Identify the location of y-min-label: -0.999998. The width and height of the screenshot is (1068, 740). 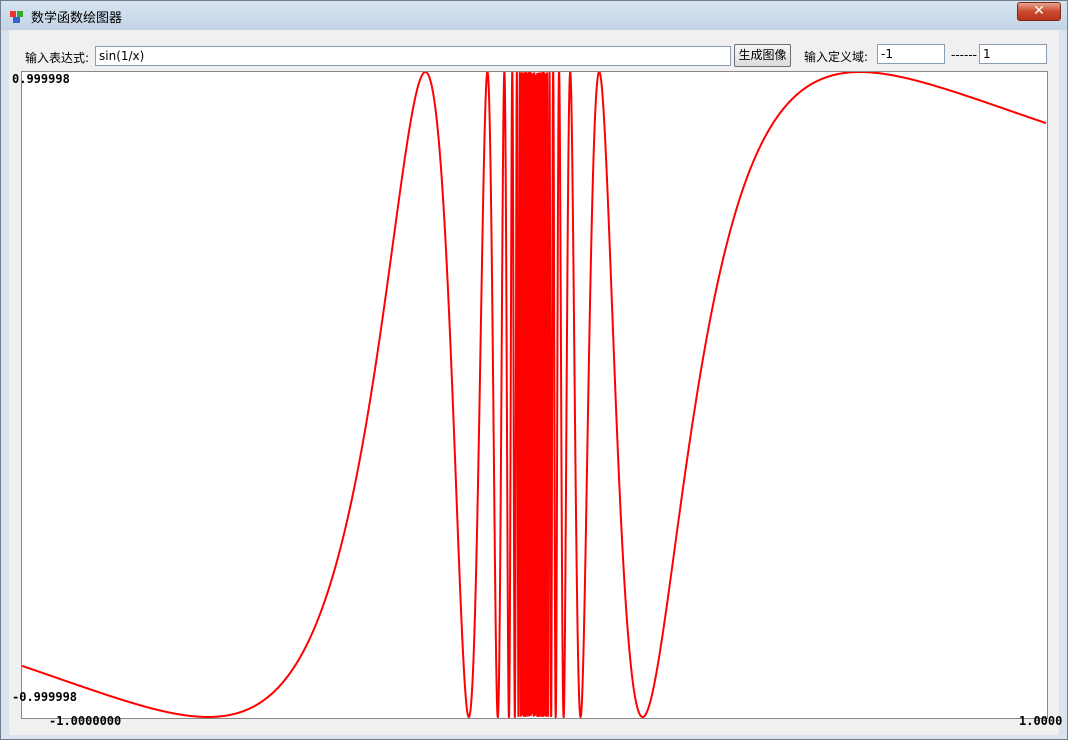
(45, 697).